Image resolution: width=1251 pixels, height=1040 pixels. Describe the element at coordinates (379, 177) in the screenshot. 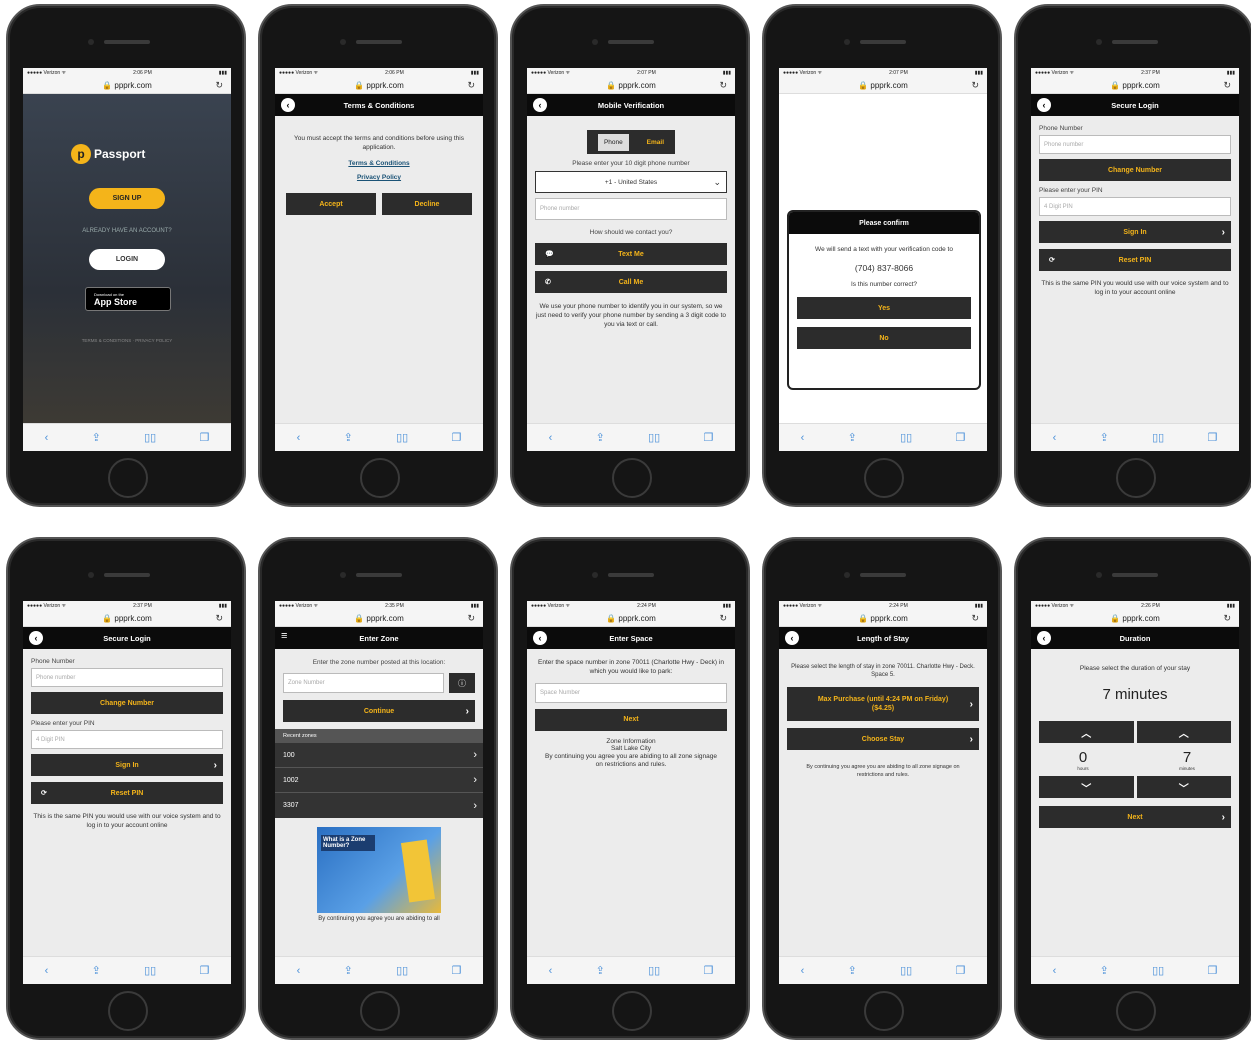

I see `privacy-link: Privacy Policy` at that location.